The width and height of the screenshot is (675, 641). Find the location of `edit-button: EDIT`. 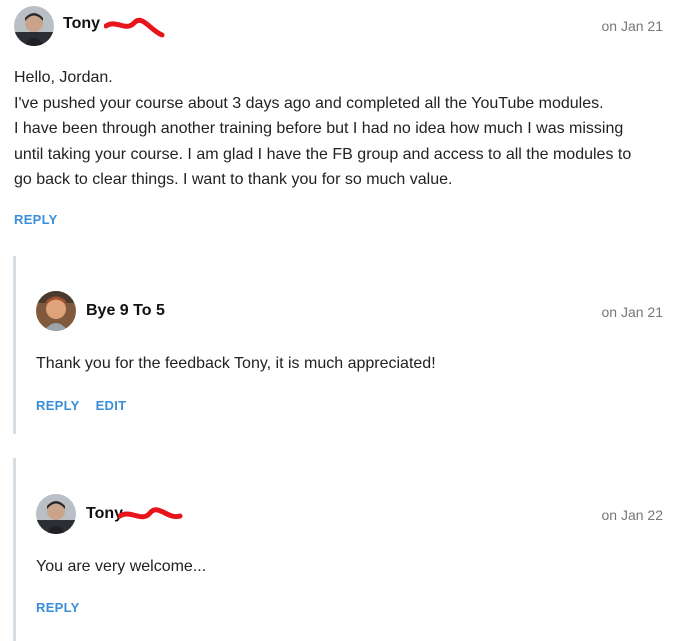

edit-button: EDIT is located at coordinates (111, 405).